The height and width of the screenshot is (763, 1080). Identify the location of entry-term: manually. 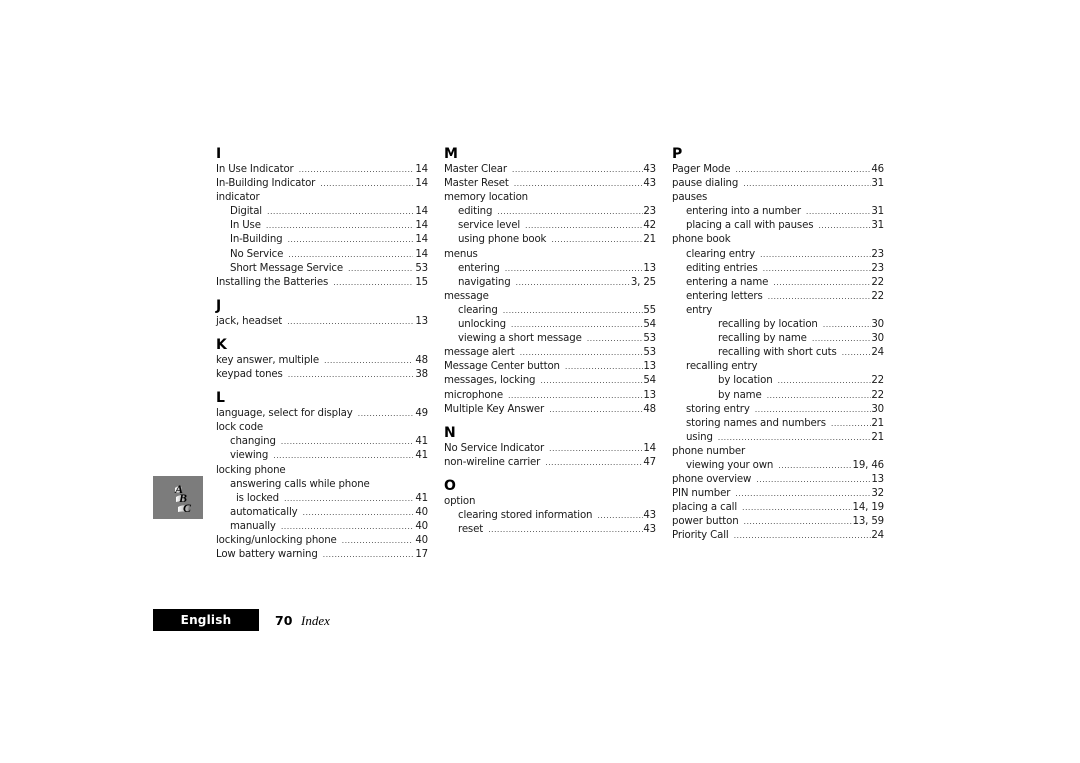
(253, 526).